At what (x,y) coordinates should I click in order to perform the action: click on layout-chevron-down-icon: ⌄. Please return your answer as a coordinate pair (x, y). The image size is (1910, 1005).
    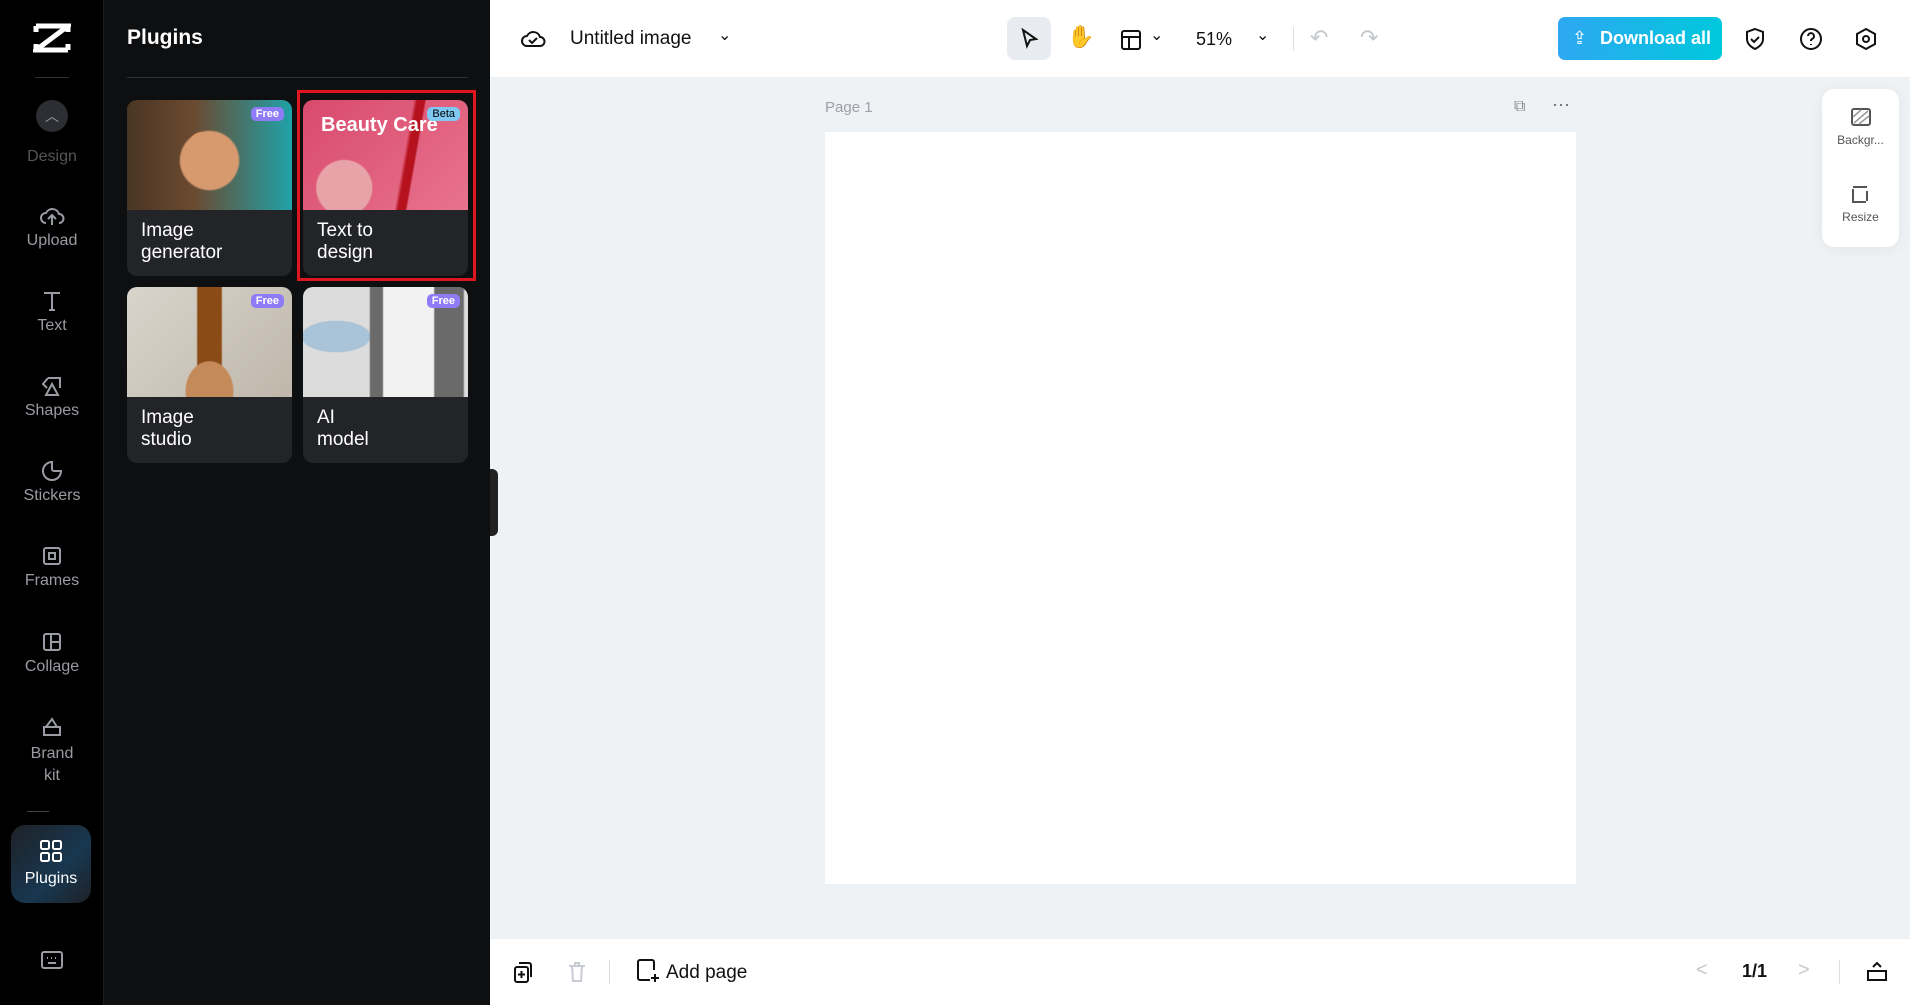
    Looking at the image, I should click on (1156, 36).